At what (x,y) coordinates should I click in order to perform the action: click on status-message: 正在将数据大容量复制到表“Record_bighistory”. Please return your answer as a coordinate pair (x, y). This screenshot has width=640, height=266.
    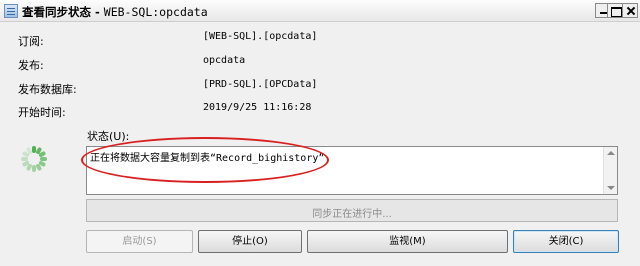
    Looking at the image, I should click on (207, 156).